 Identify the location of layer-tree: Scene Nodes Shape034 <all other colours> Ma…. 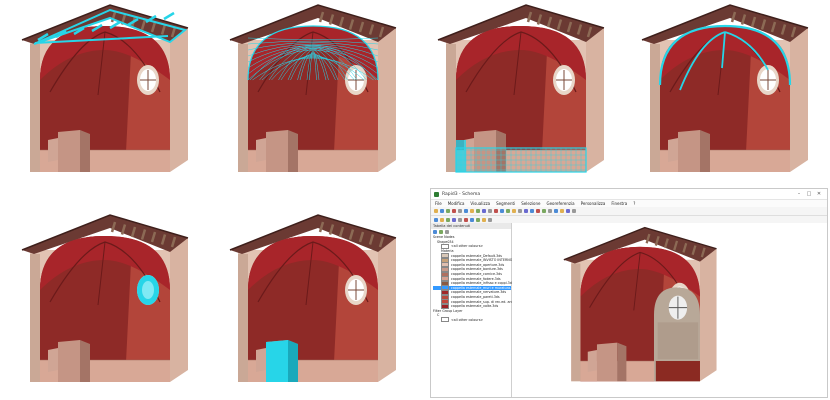
(480, 279).